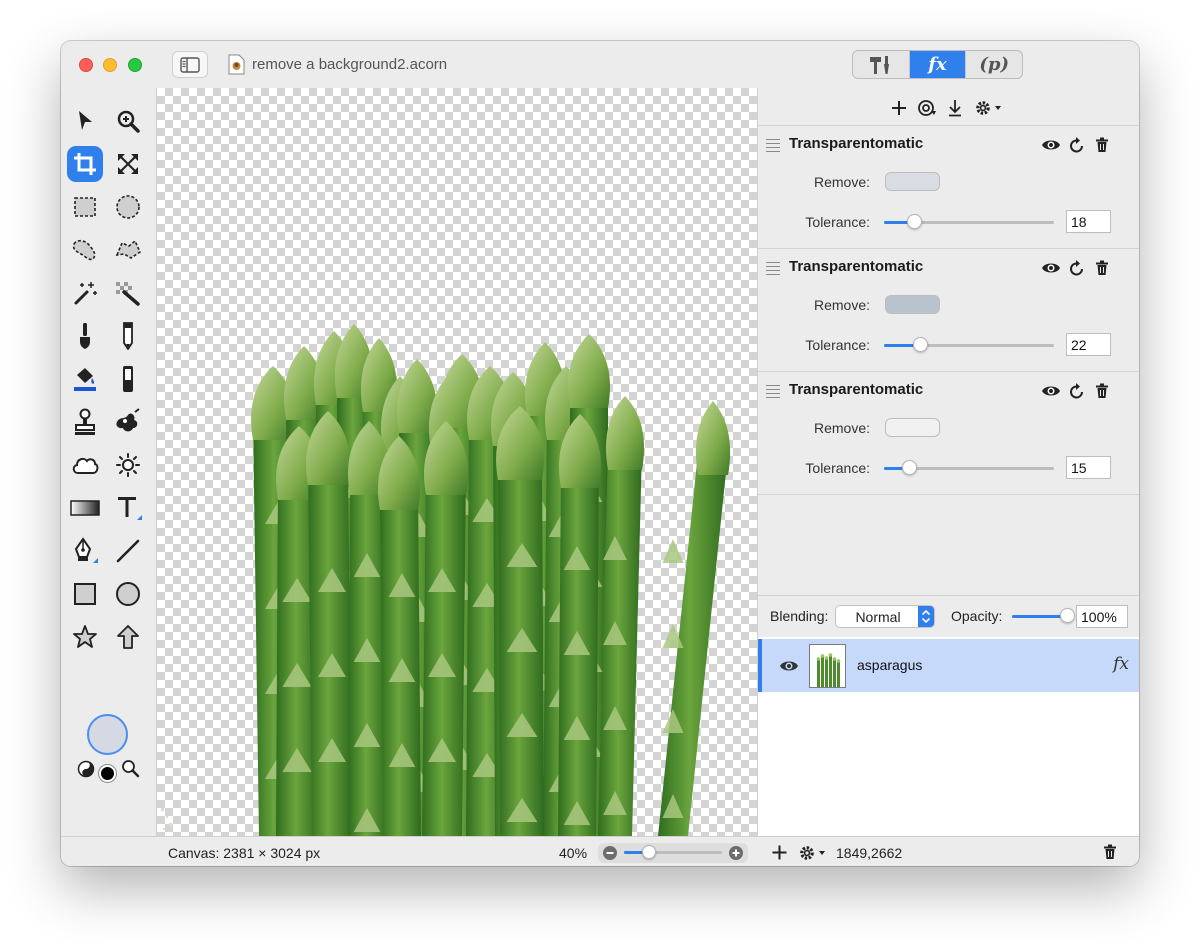 The height and width of the screenshot is (952, 1200). I want to click on filter-gear-menu, so click(988, 108).